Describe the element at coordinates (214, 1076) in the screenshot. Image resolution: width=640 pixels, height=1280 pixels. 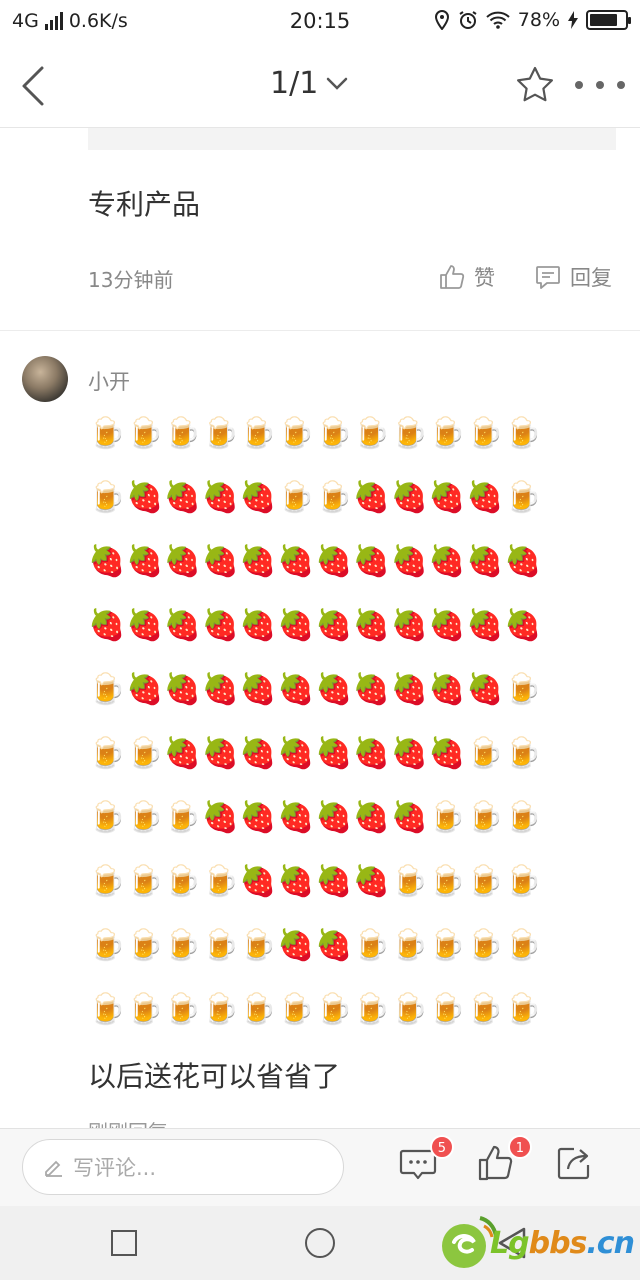
I see `comment-text: 以后送花可以省省了` at that location.